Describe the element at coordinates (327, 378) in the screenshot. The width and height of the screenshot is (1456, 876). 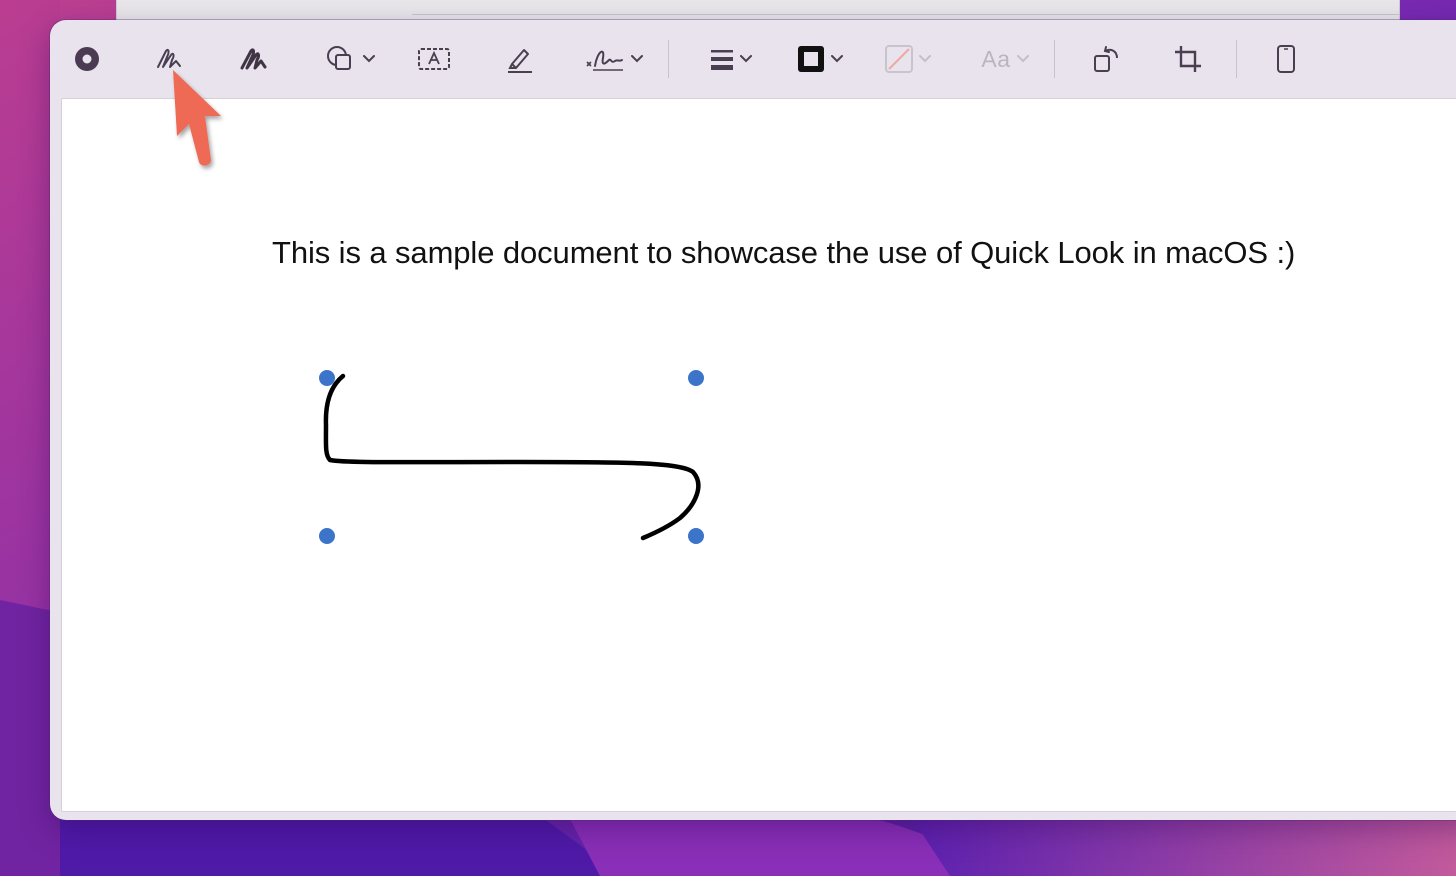
I see `selection-handle-top-left` at that location.